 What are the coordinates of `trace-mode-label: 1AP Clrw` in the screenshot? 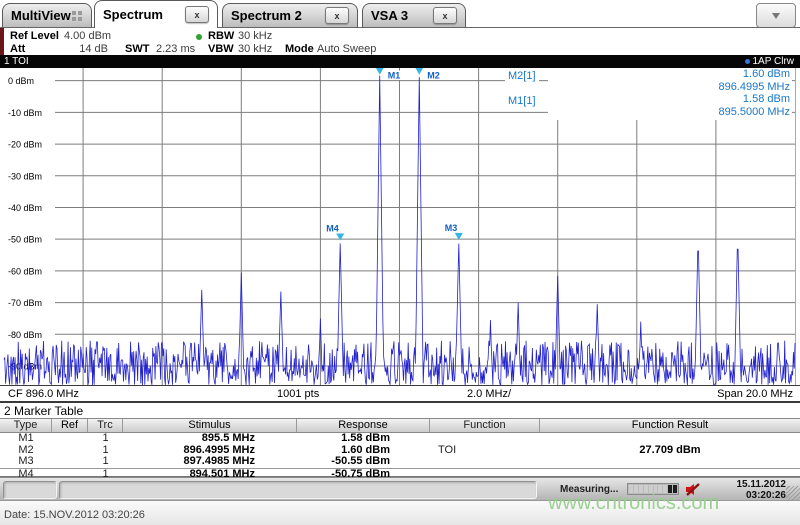 It's located at (773, 61).